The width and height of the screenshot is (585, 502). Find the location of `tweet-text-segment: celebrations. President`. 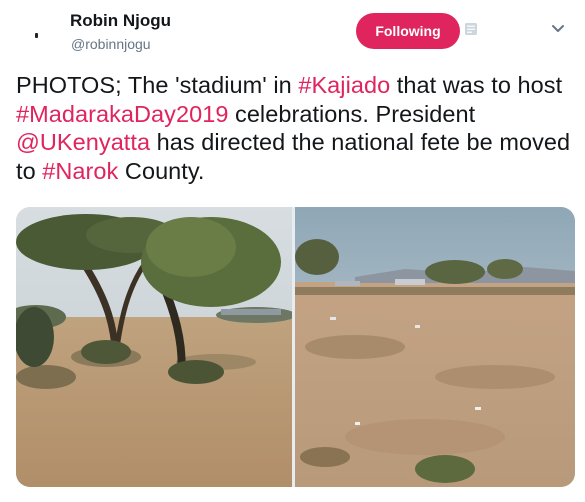

tweet-text-segment: celebrations. President is located at coordinates (352, 113).